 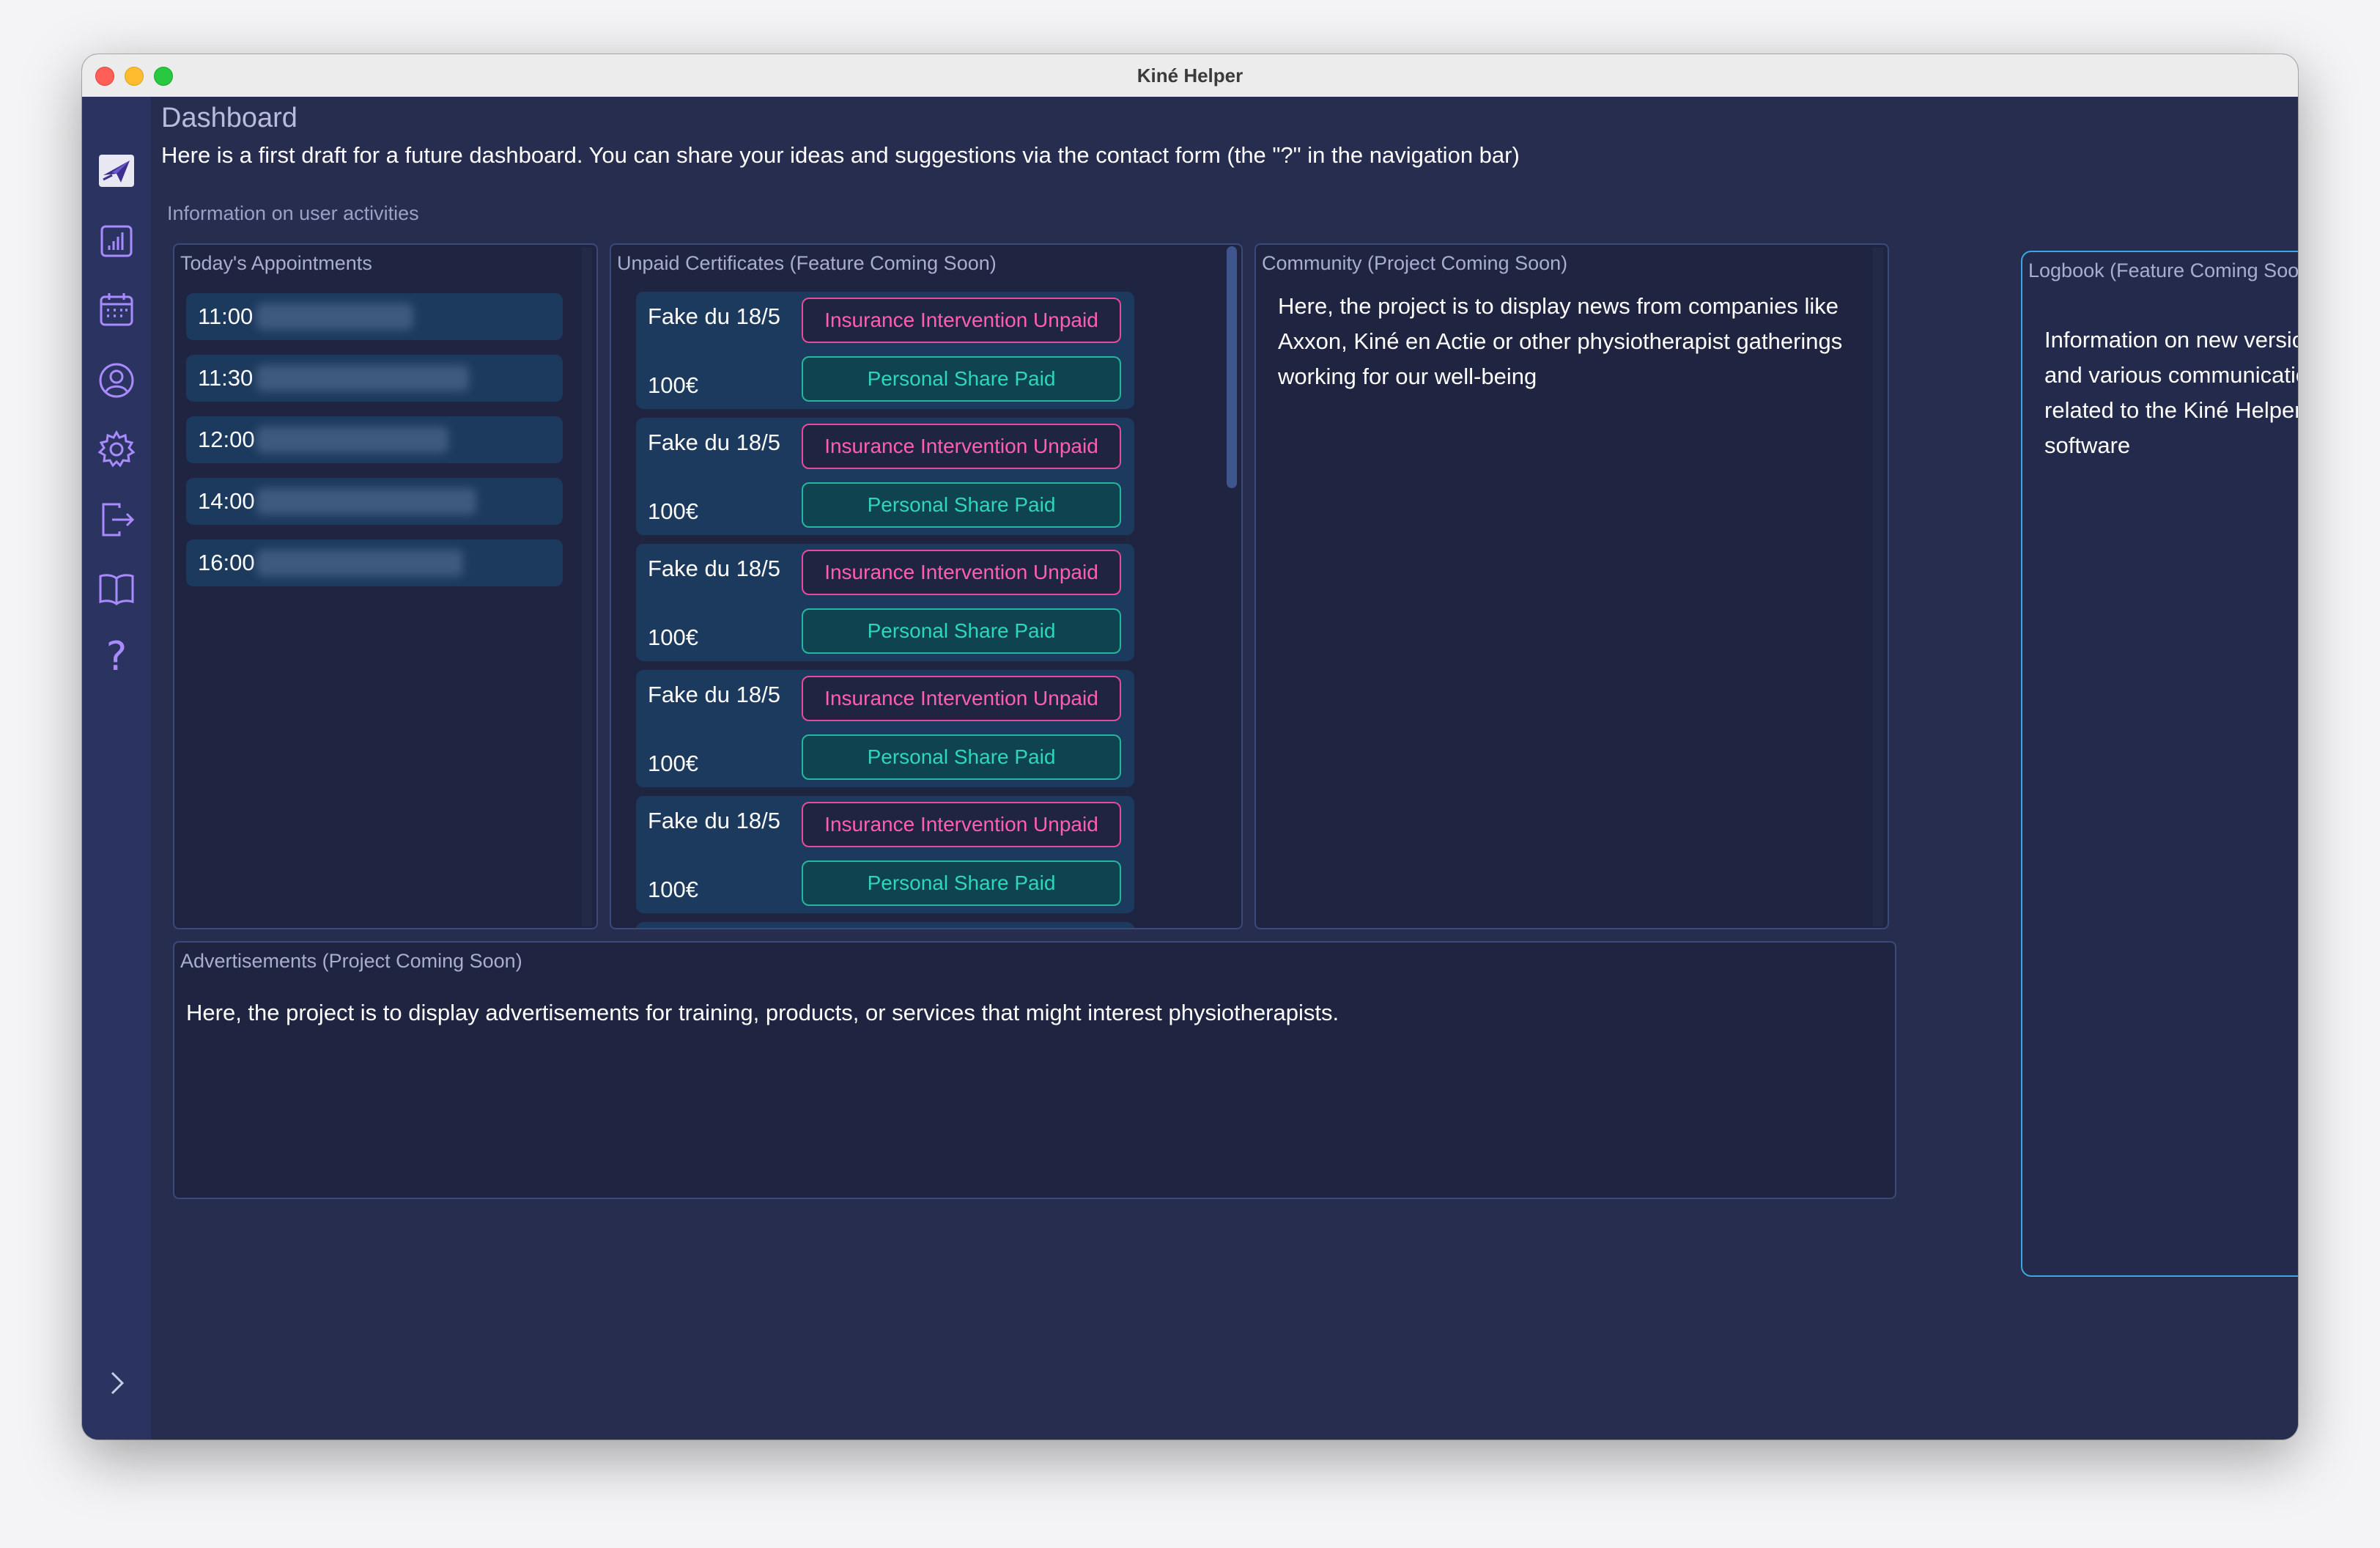 I want to click on logbook-title: Logbook (Feature Coming Soon), so click(x=2163, y=270).